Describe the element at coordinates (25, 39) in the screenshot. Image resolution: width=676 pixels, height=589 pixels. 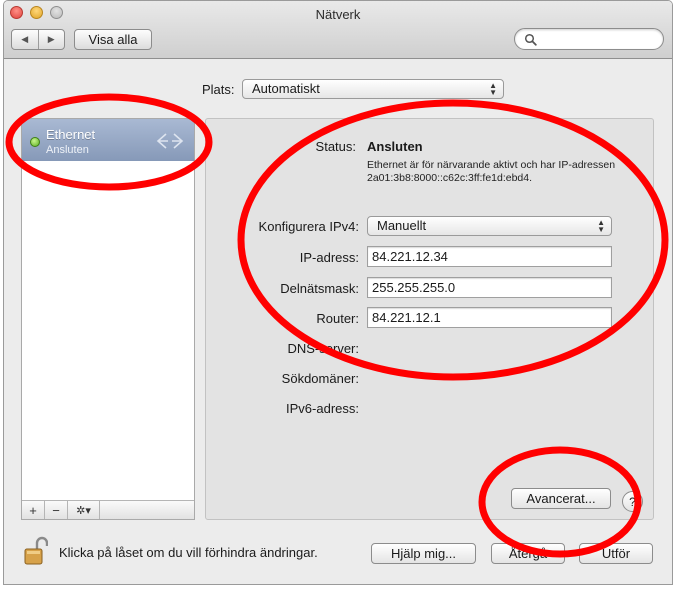
I see `back-arrow-icon: ◀` at that location.